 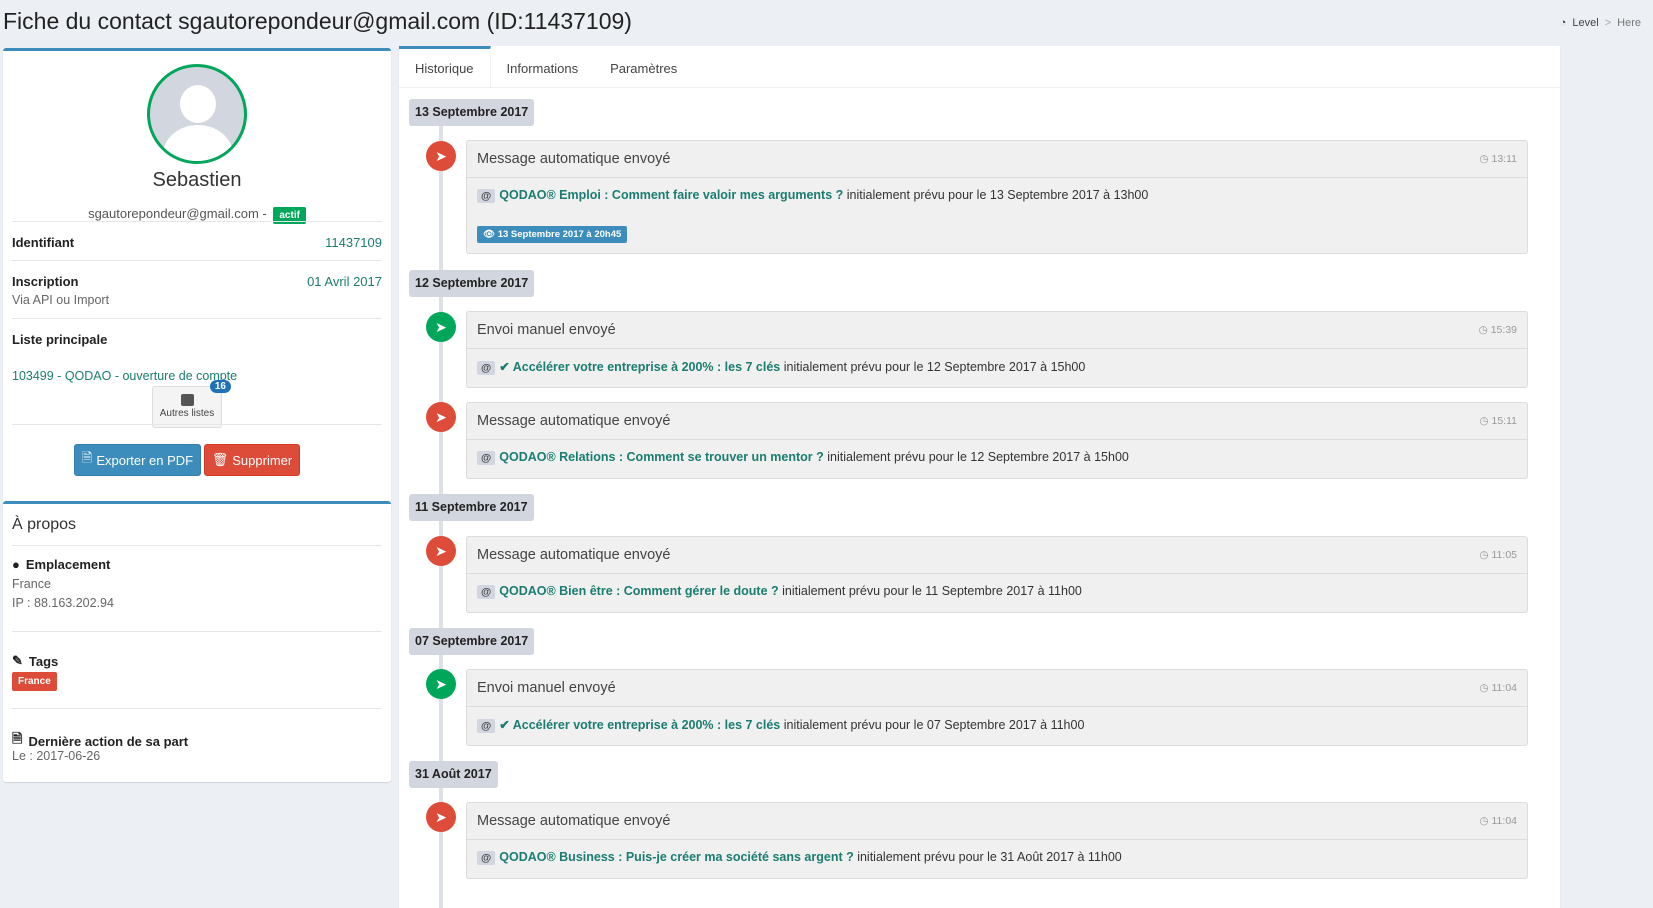 What do you see at coordinates (34, 681) in the screenshot?
I see `tag-badge: France` at bounding box center [34, 681].